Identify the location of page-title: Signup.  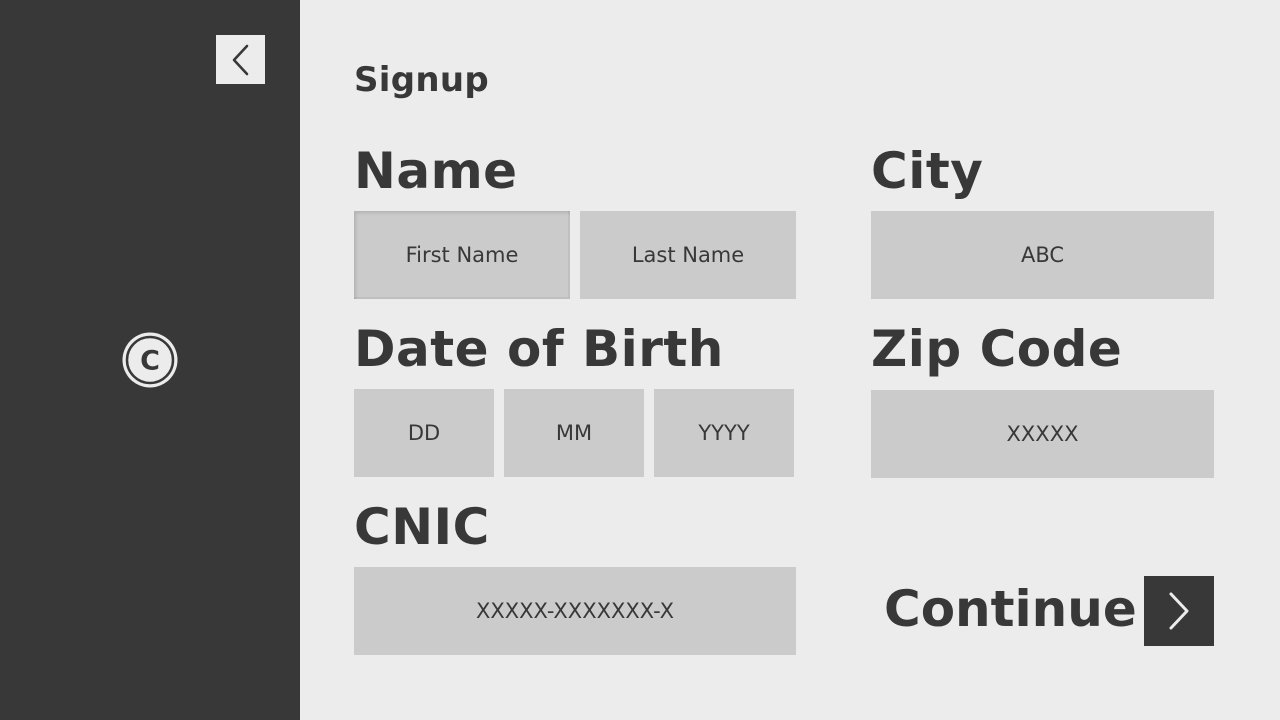
(422, 80).